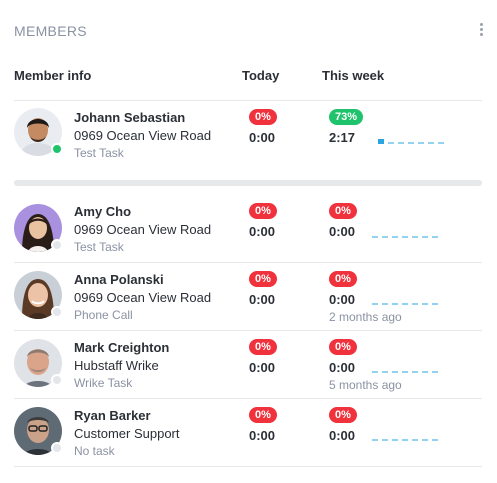 This screenshot has height=483, width=497. I want to click on week-percent-badge: 73%, so click(346, 117).